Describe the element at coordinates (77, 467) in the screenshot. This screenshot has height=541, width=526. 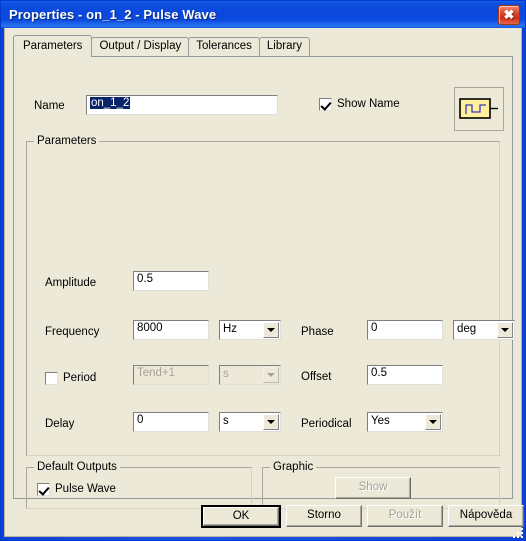
I see `default-outputs-group-title: Default Outputs` at that location.